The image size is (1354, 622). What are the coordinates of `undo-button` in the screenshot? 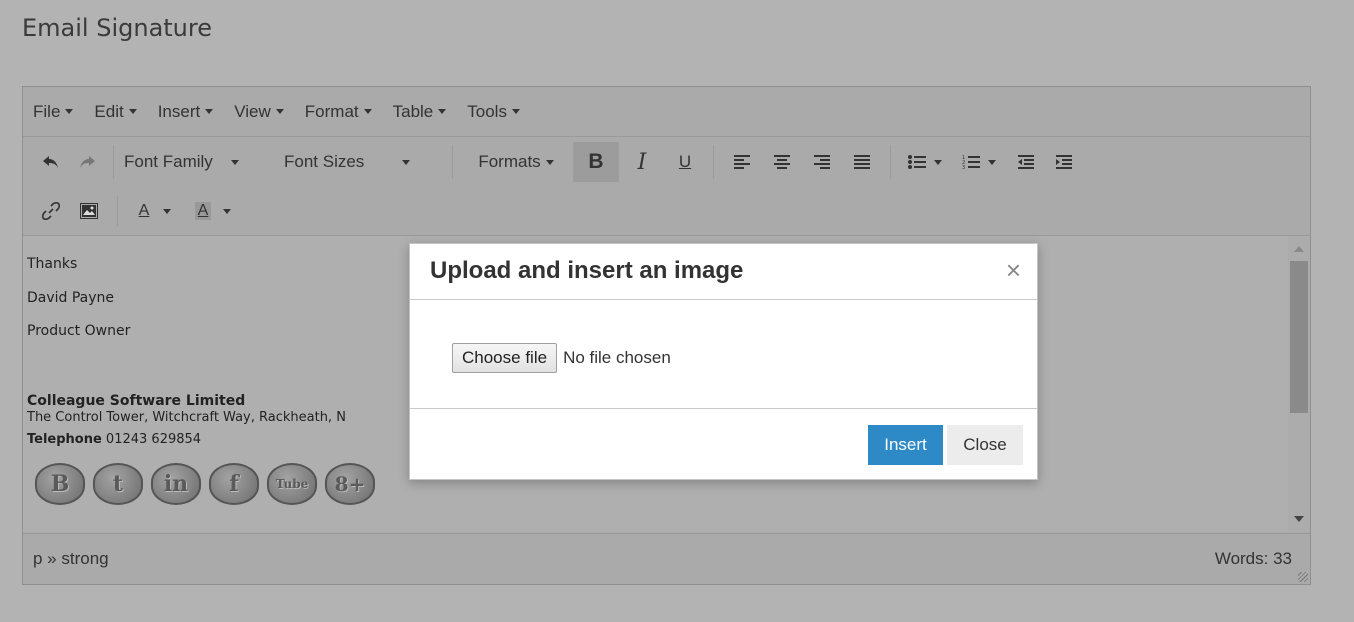 It's located at (51, 162).